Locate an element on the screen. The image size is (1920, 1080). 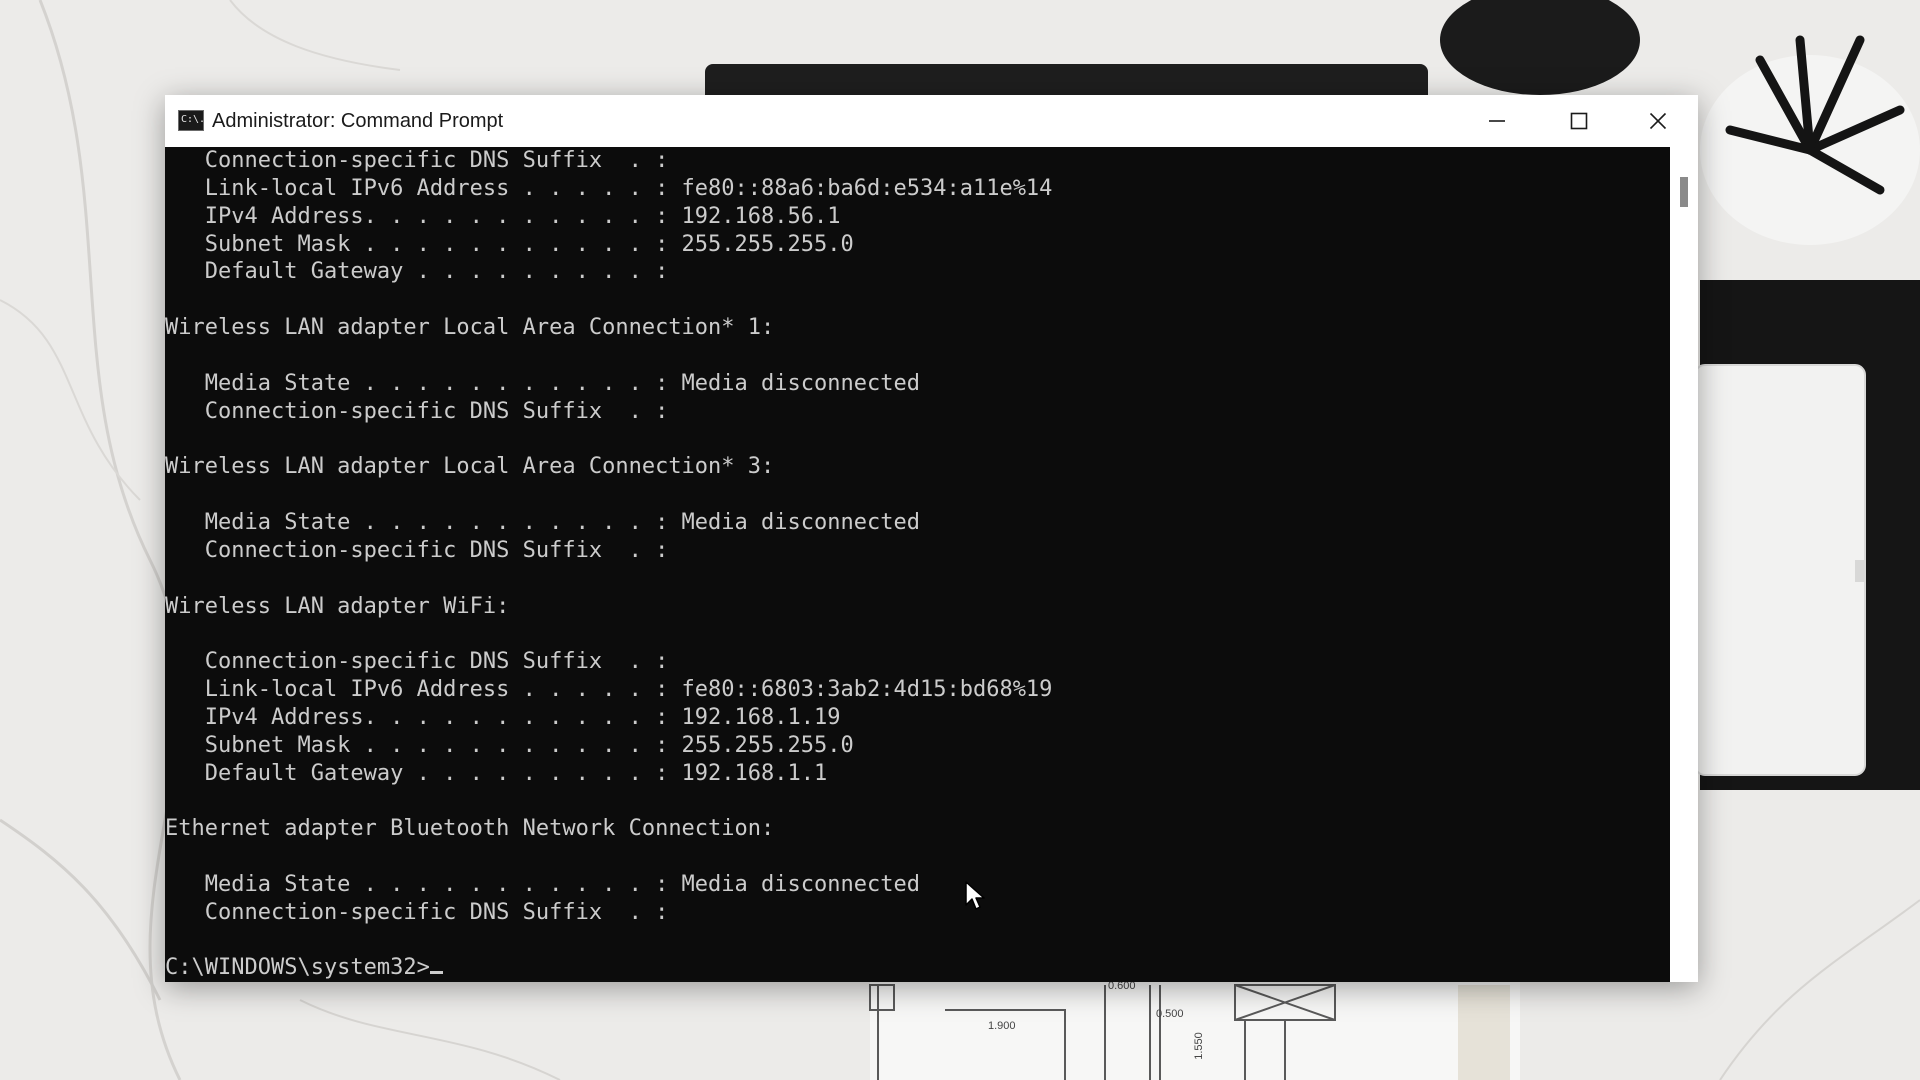
title-bar: C:\. Administrator: Command Prompt is located at coordinates (931, 121).